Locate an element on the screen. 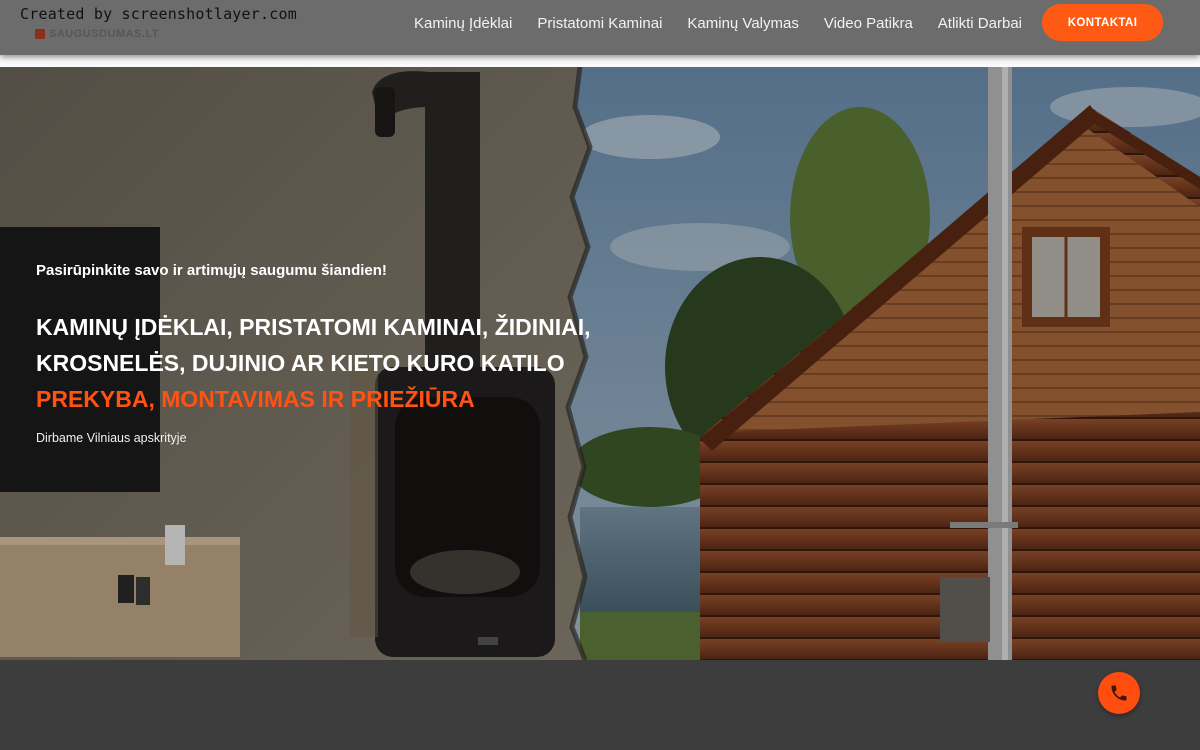 This screenshot has width=1200, height=750. watermark: Created by screenshotlayer.com is located at coordinates (158, 14).